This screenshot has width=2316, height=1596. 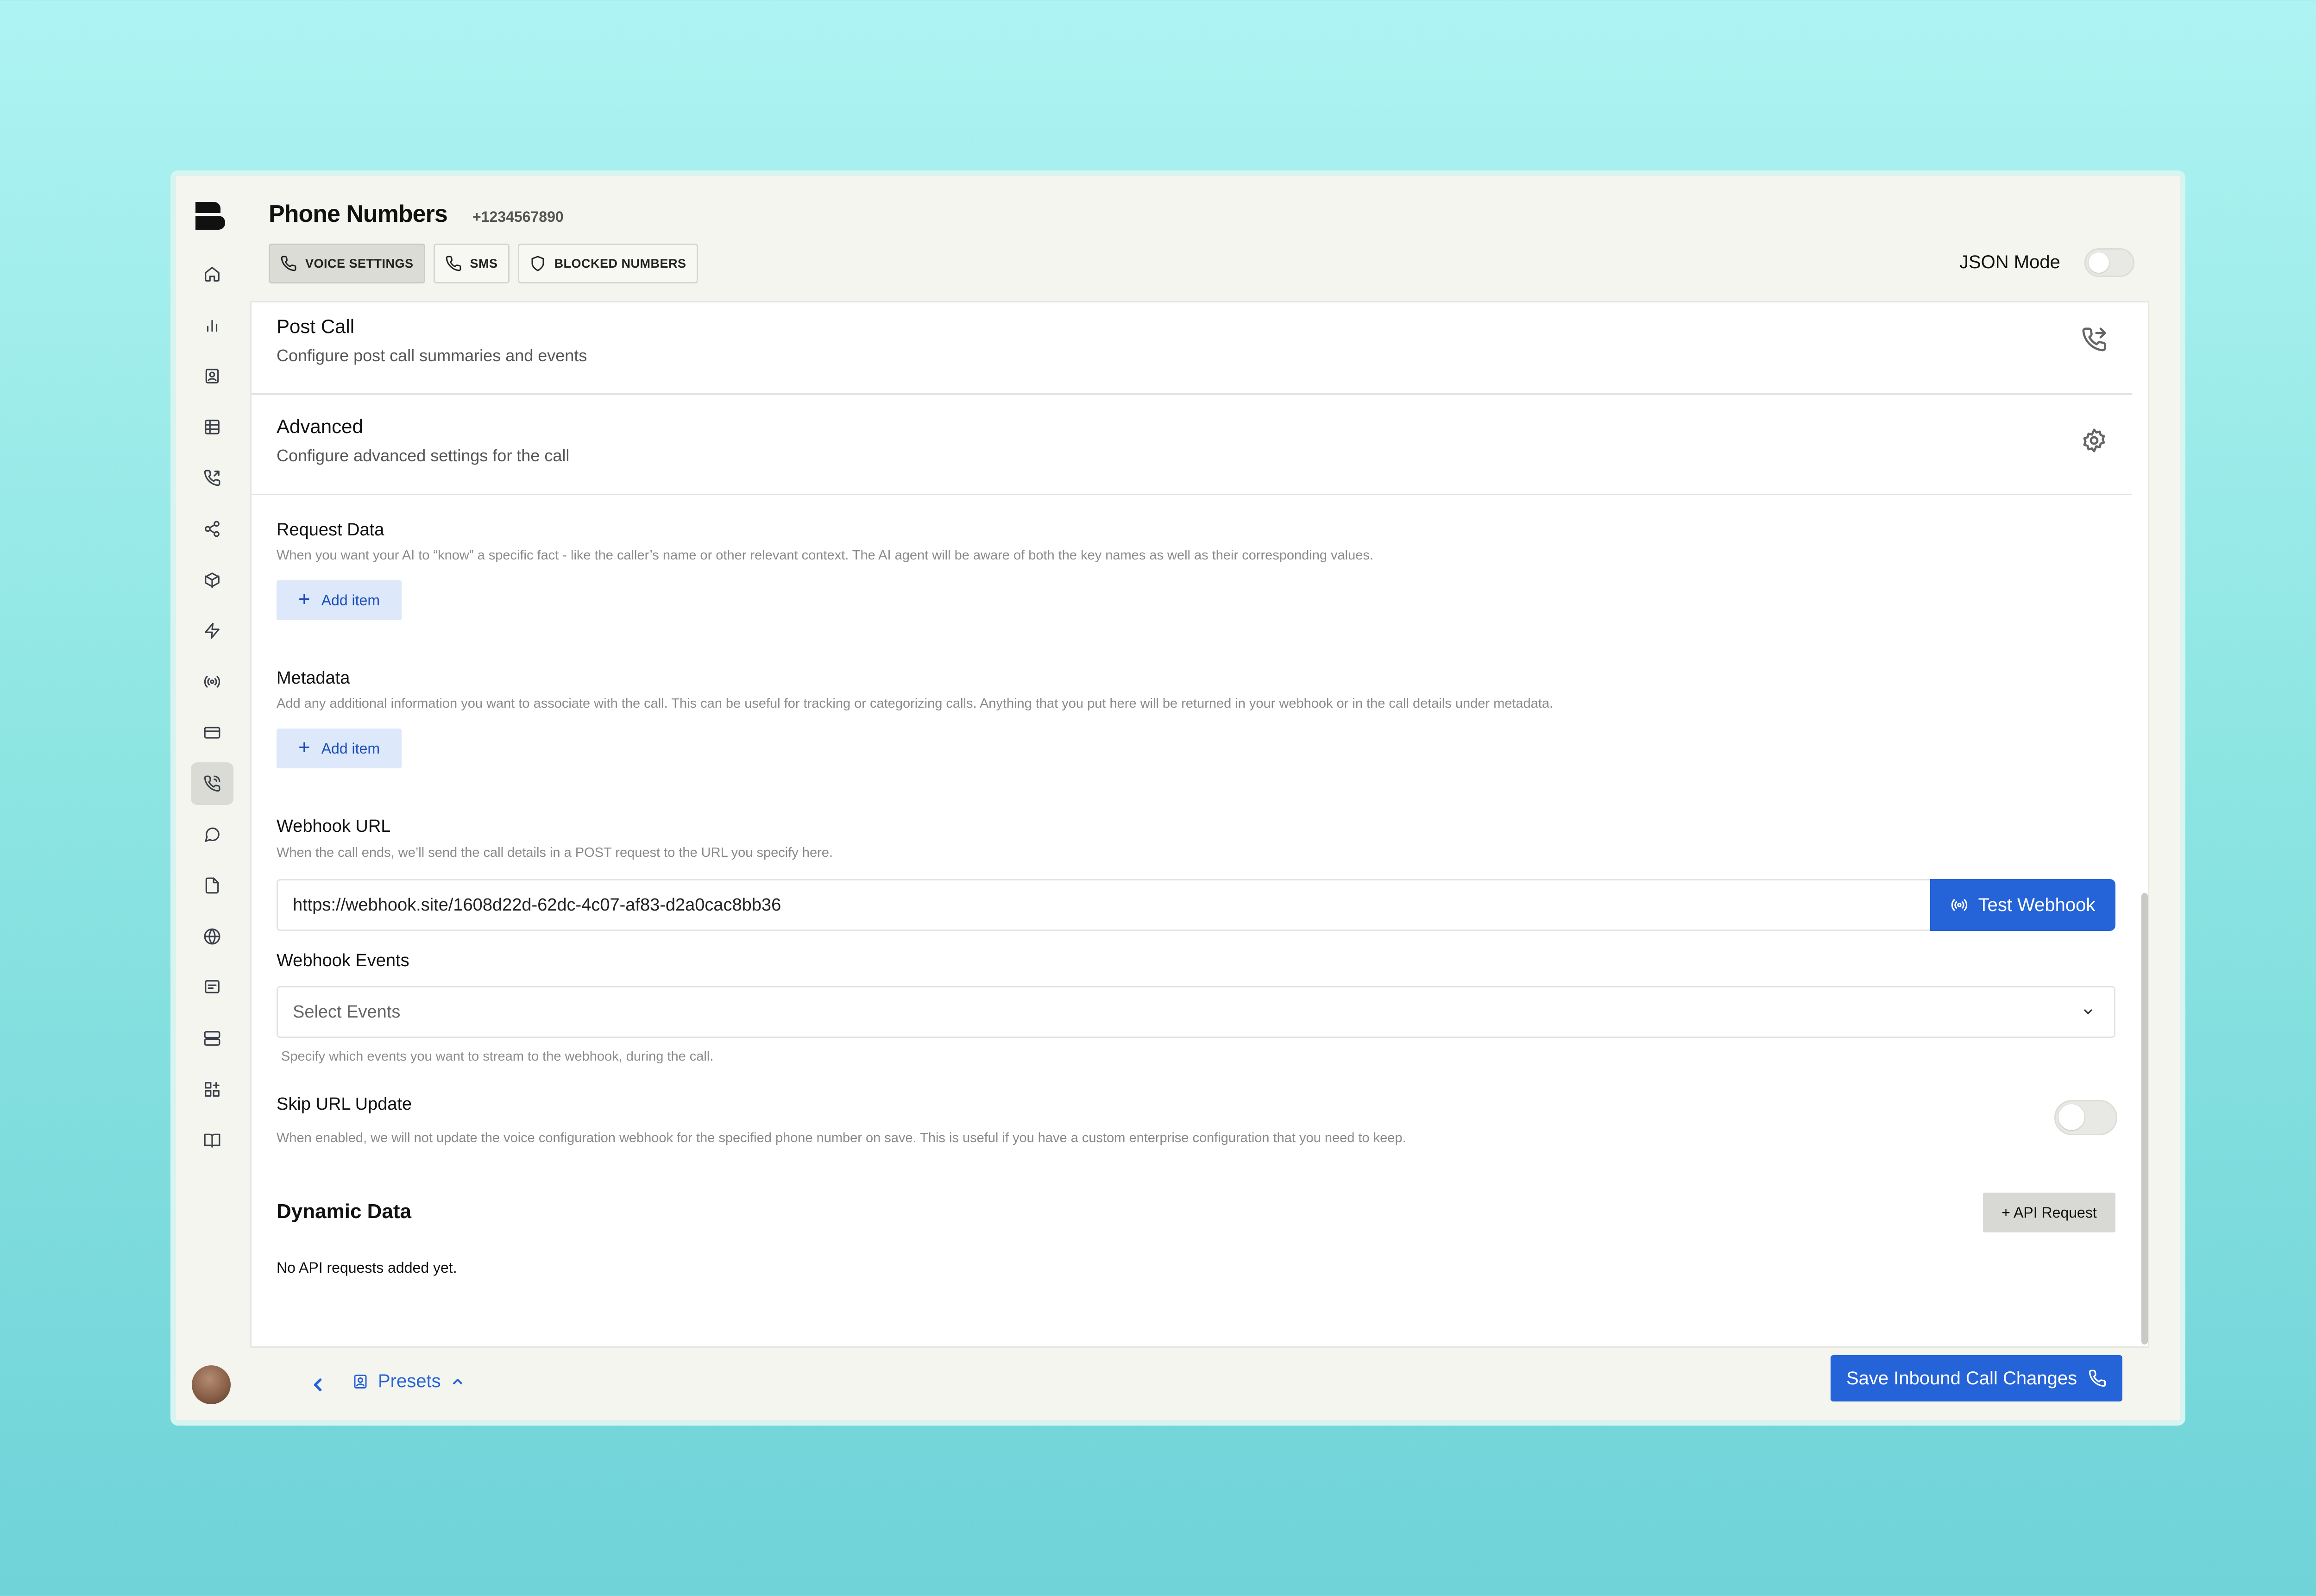 I want to click on add-api-request-button: + API Request, so click(x=2049, y=1212).